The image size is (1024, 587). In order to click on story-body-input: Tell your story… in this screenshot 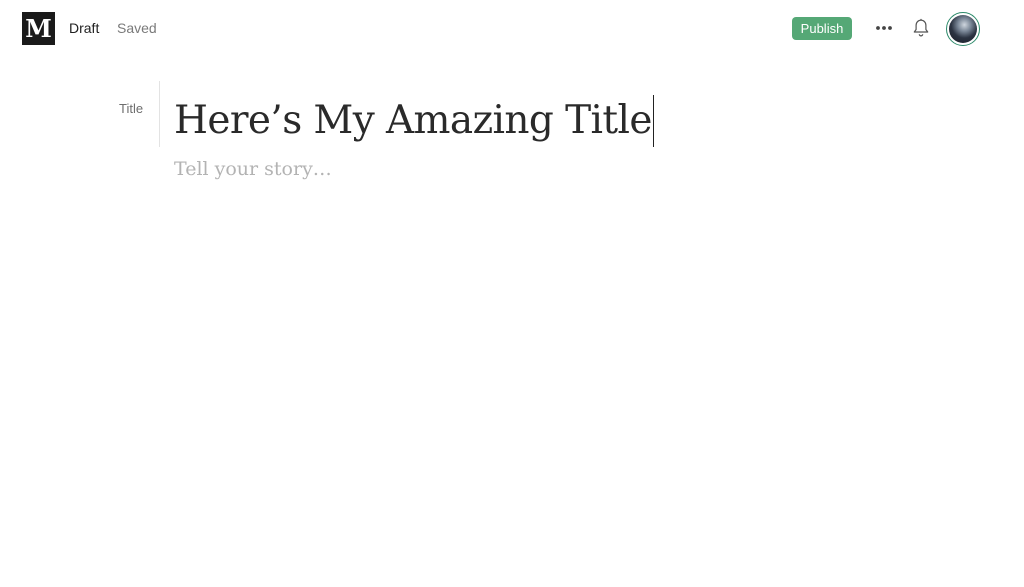, I will do `click(253, 169)`.